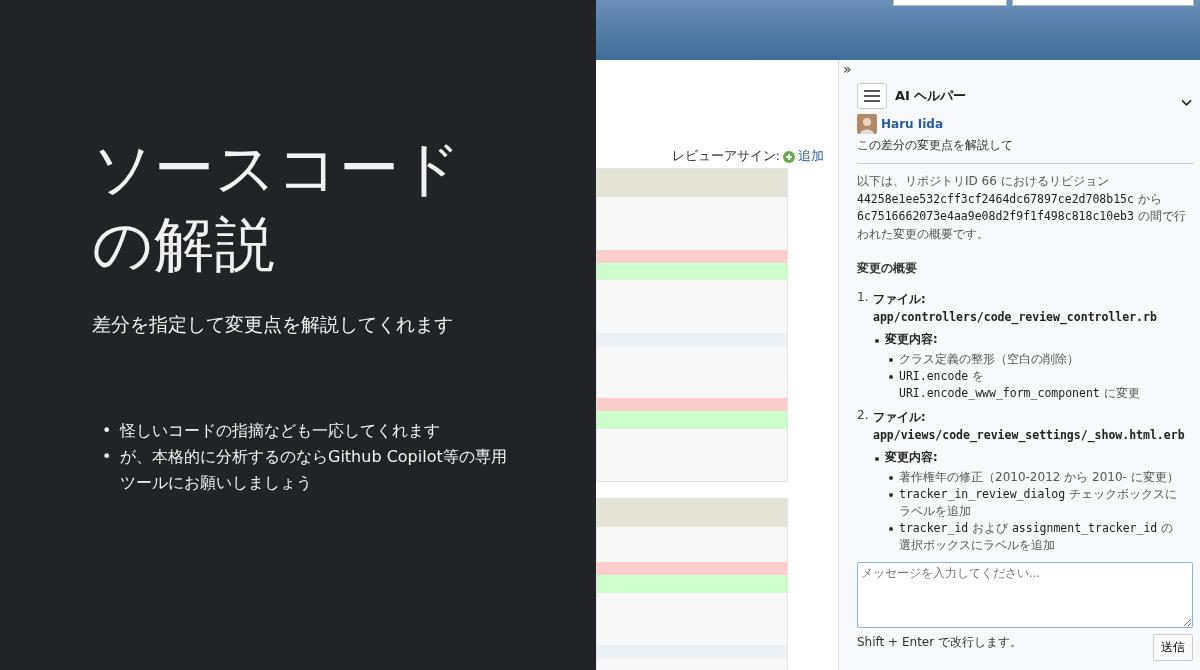 The width and height of the screenshot is (1200, 670). Describe the element at coordinates (1038, 503) in the screenshot. I see `change-item: tracker_in_review_dialog チェックボックスにラベルを追加` at that location.